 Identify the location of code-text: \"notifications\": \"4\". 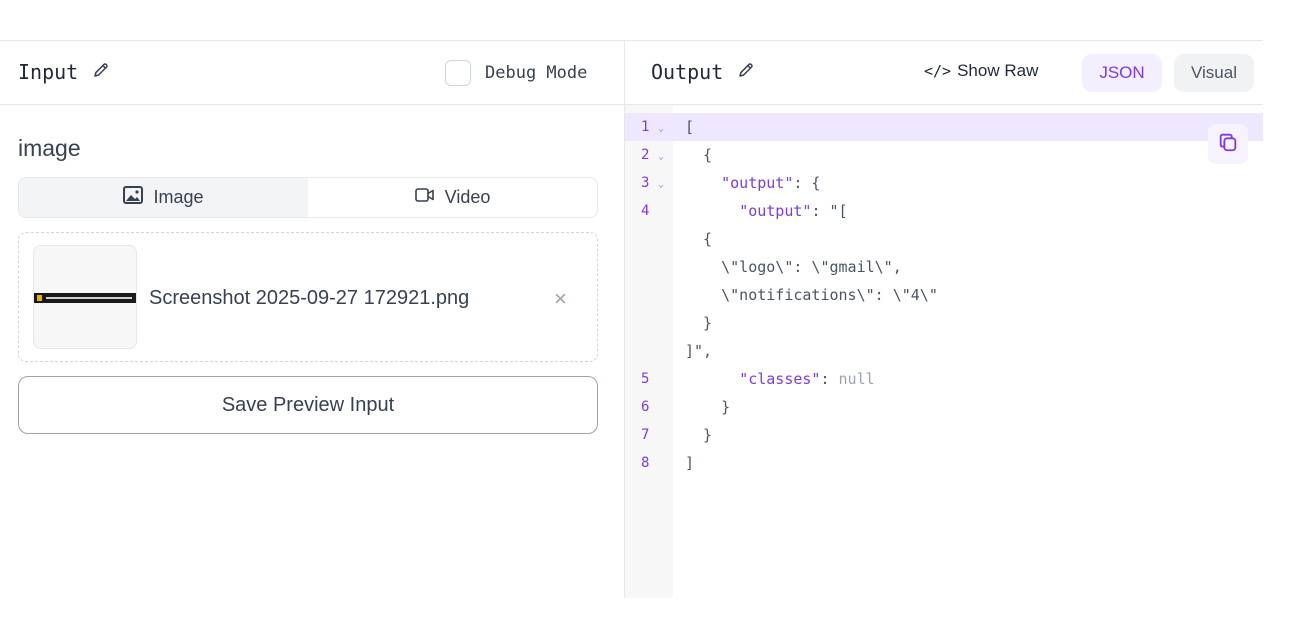
(811, 295).